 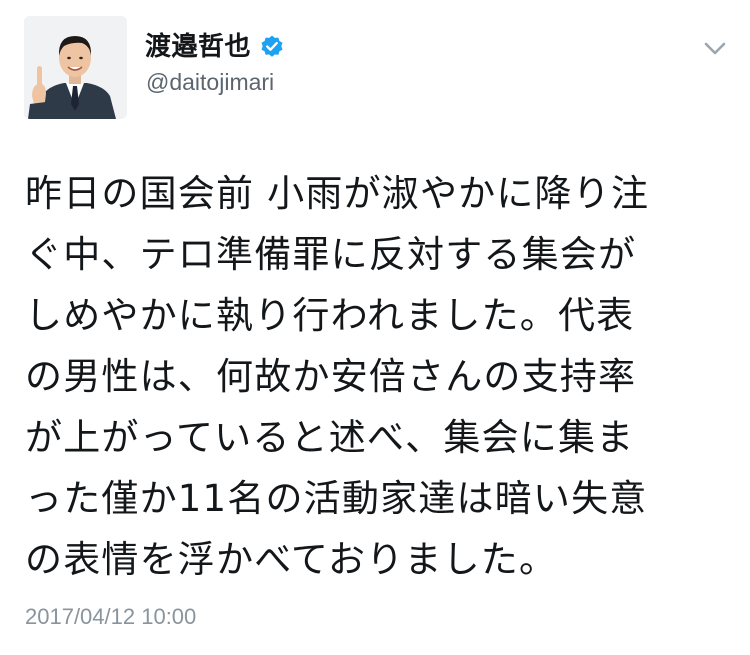 I want to click on tweet-timestamp: 2017/04/12 10:00, so click(x=110, y=617).